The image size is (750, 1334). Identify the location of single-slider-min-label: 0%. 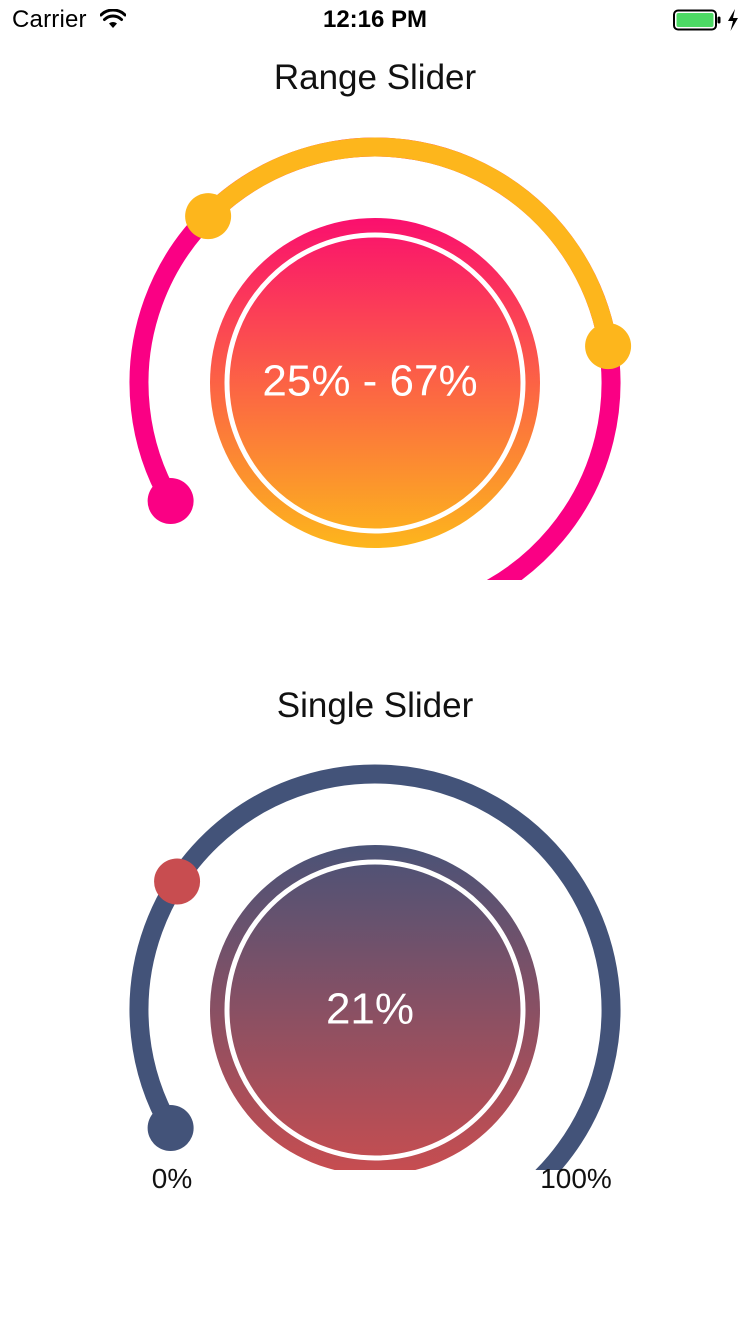
(172, 1178).